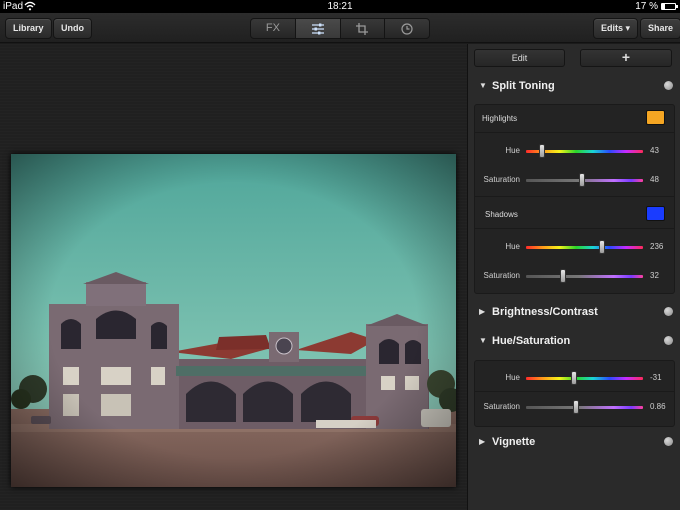 The image size is (680, 510). I want to click on clock: 18:21, so click(340, 6).